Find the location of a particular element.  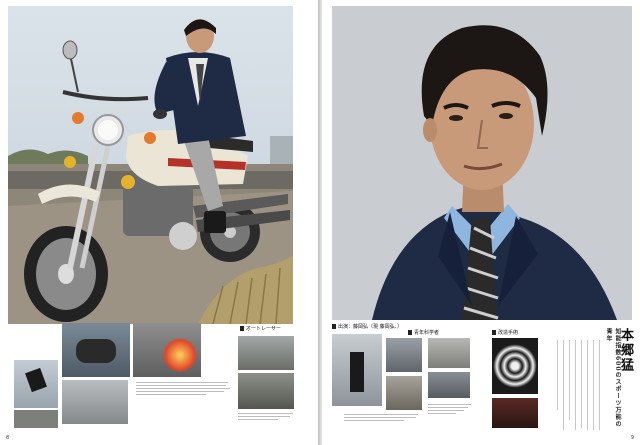

photo-bike-blue-wall is located at coordinates (96, 350).